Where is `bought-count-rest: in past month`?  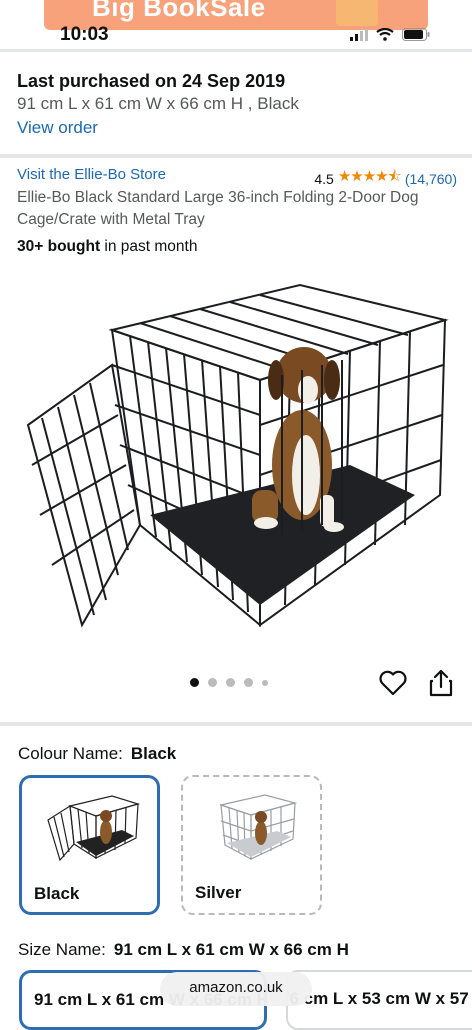 bought-count-rest: in past month is located at coordinates (149, 246).